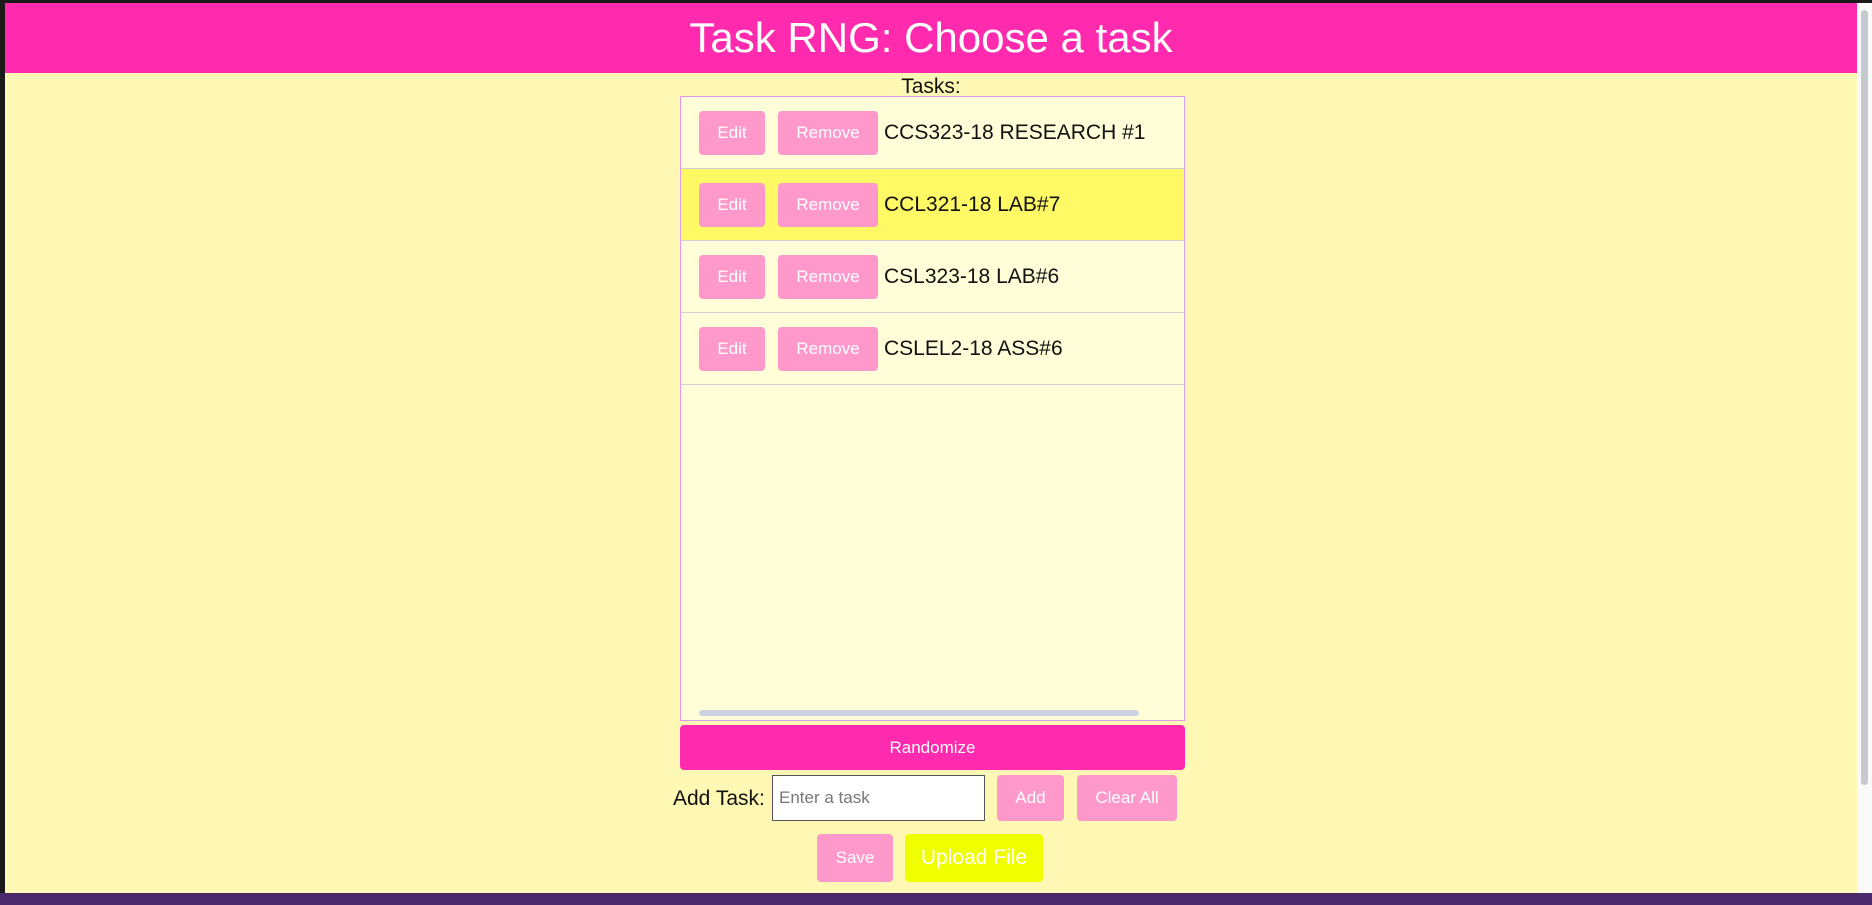  I want to click on clear-all-button: Clear All, so click(1127, 798).